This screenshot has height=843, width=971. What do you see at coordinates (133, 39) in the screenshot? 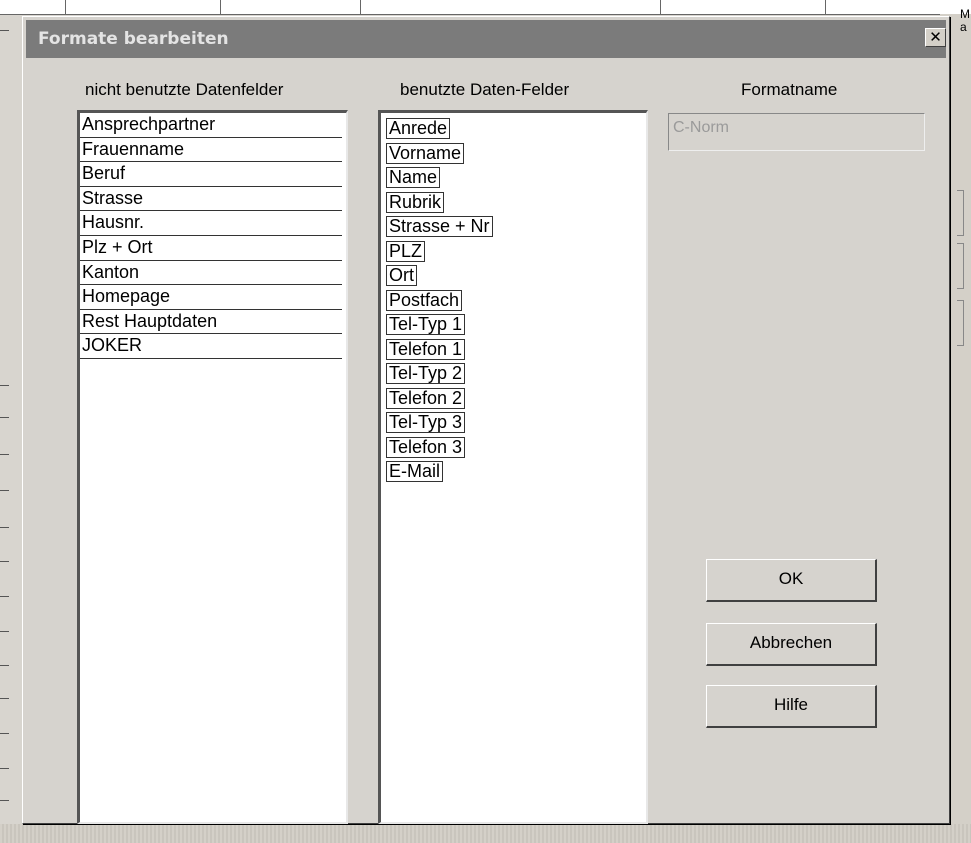
I see `dialog-title: Formate bearbeiten` at bounding box center [133, 39].